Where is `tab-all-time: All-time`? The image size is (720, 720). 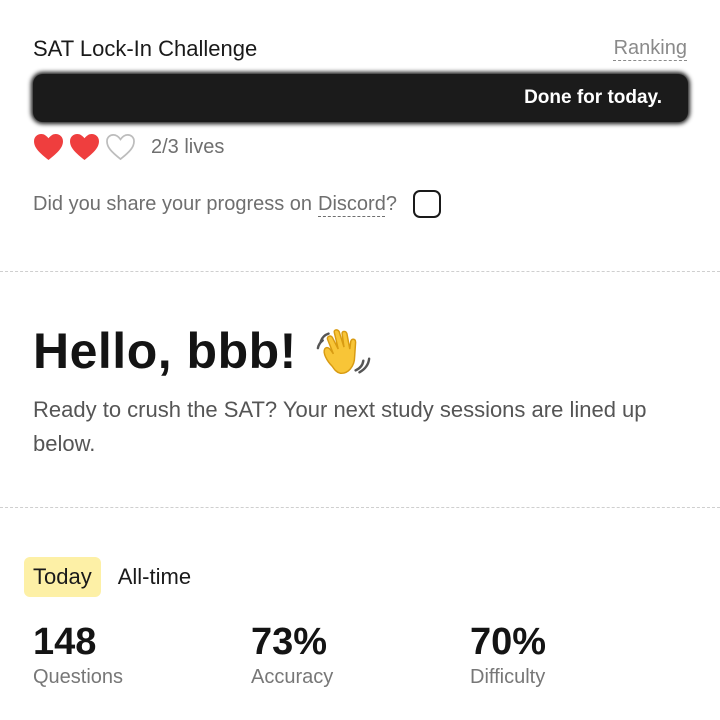 tab-all-time: All-time is located at coordinates (154, 577).